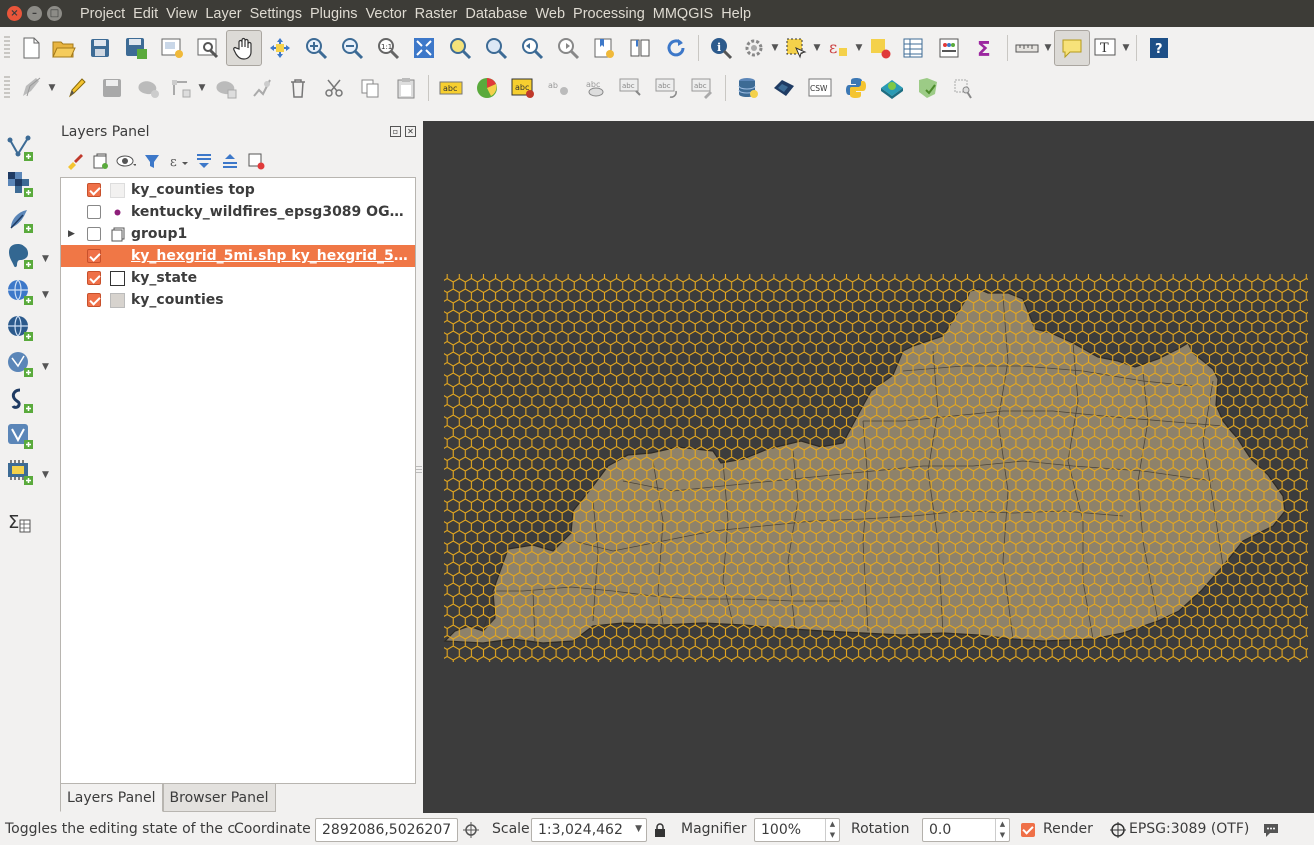  What do you see at coordinates (523, 88) in the screenshot?
I see `layer-labeling-button: abc` at bounding box center [523, 88].